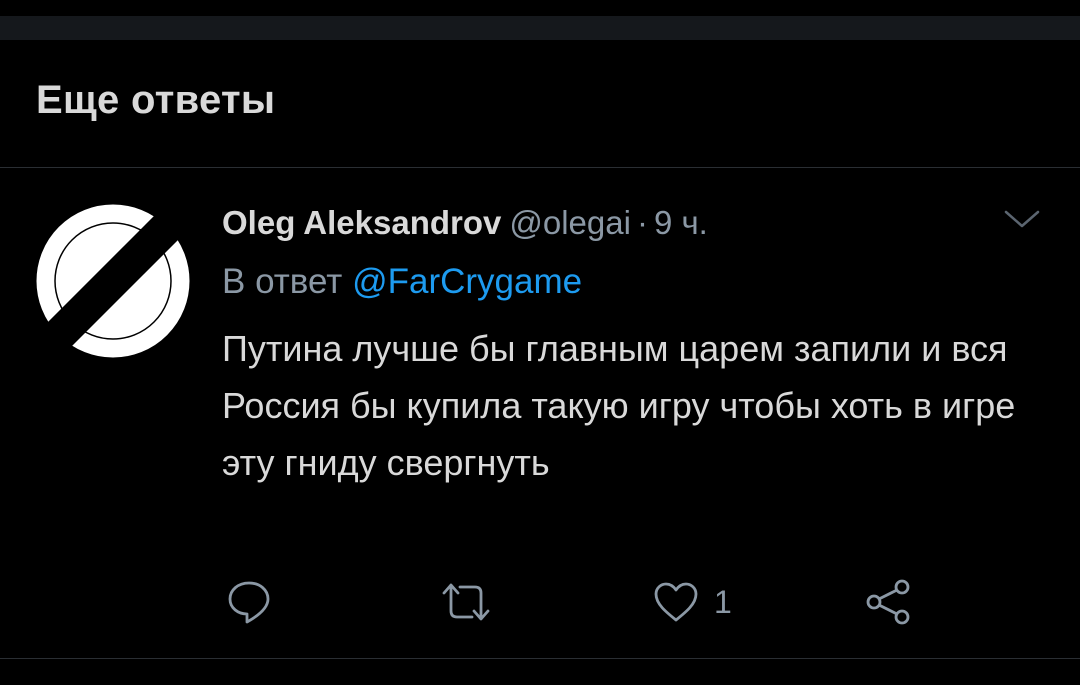 The width and height of the screenshot is (1080, 685). Describe the element at coordinates (540, 8) in the screenshot. I see `top-strip` at that location.